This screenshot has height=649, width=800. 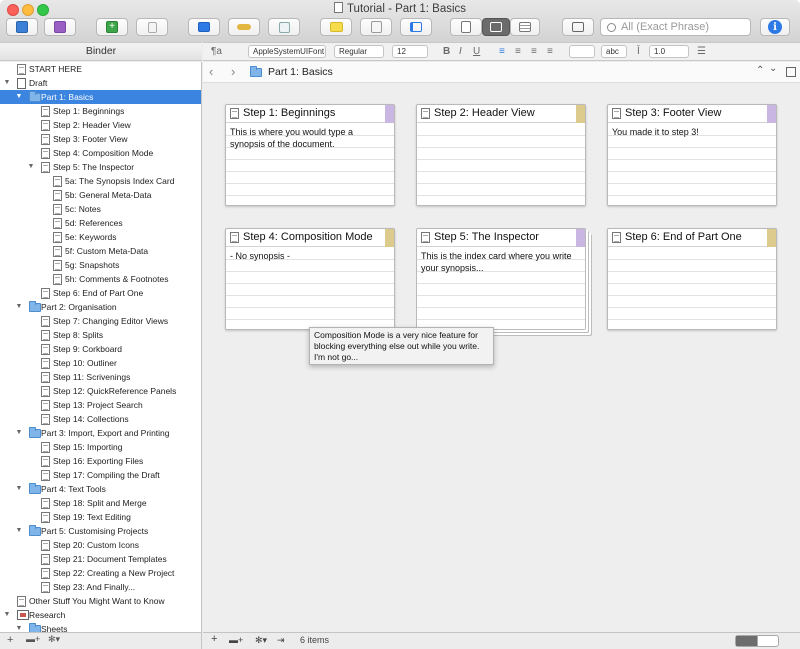 I want to click on binder-item: Step 20: Custom Icons, so click(x=100, y=545).